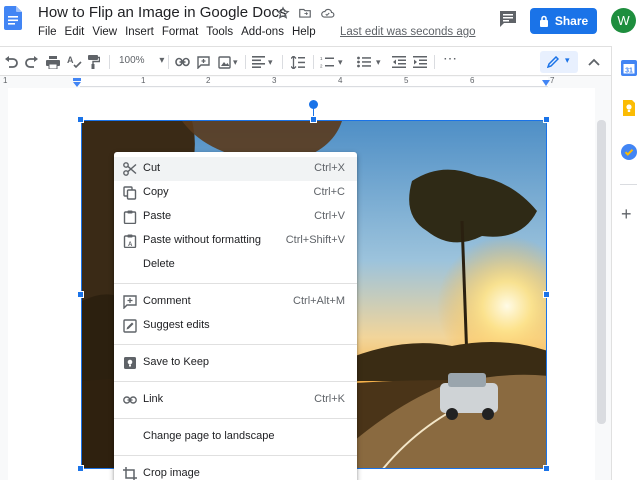  Describe the element at coordinates (305, 61) in the screenshot. I see `toolbar: A 100% ▾ ▾ ▾ 12 ▾ ▾ ⋯ ▾` at that location.